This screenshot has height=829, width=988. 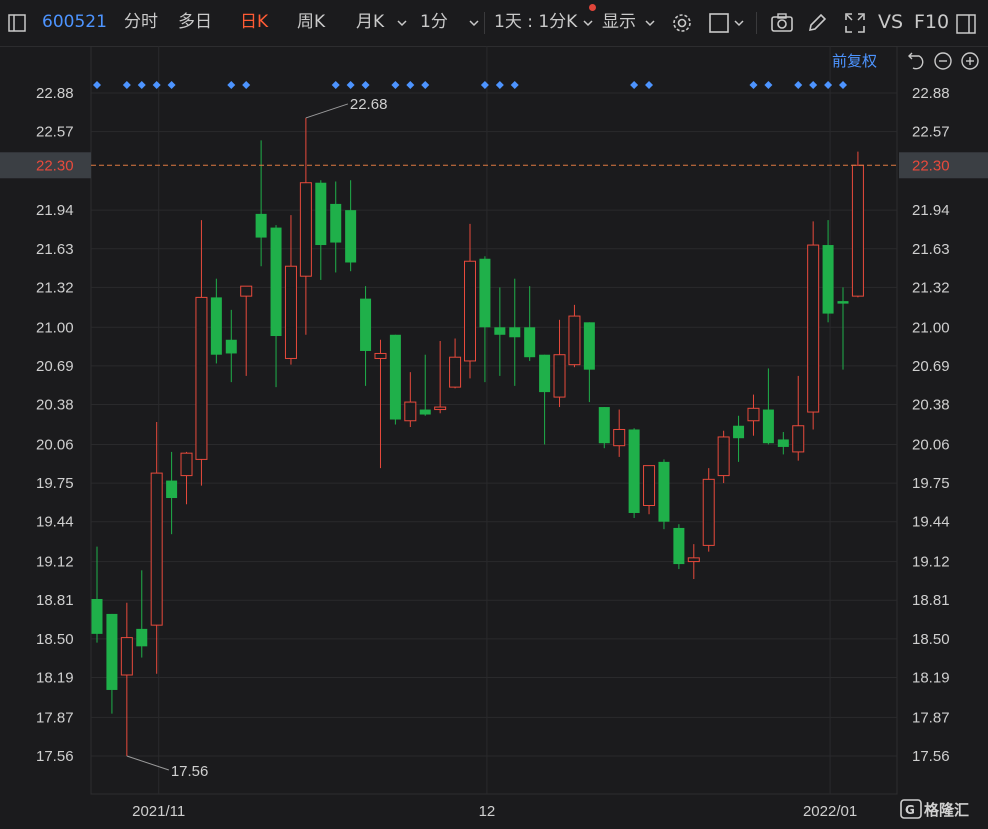 What do you see at coordinates (830, 811) in the screenshot?
I see `x-tick-label: 2022/01` at bounding box center [830, 811].